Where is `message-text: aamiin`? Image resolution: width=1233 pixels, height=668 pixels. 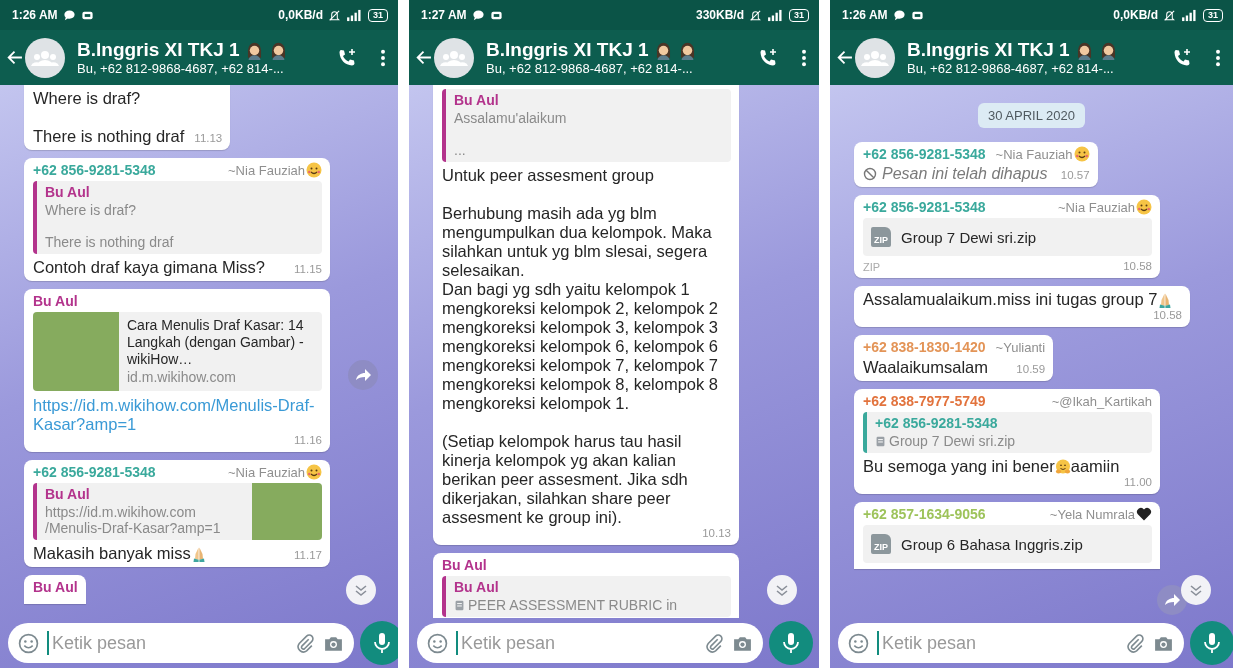
message-text: aamiin is located at coordinates (1095, 466).